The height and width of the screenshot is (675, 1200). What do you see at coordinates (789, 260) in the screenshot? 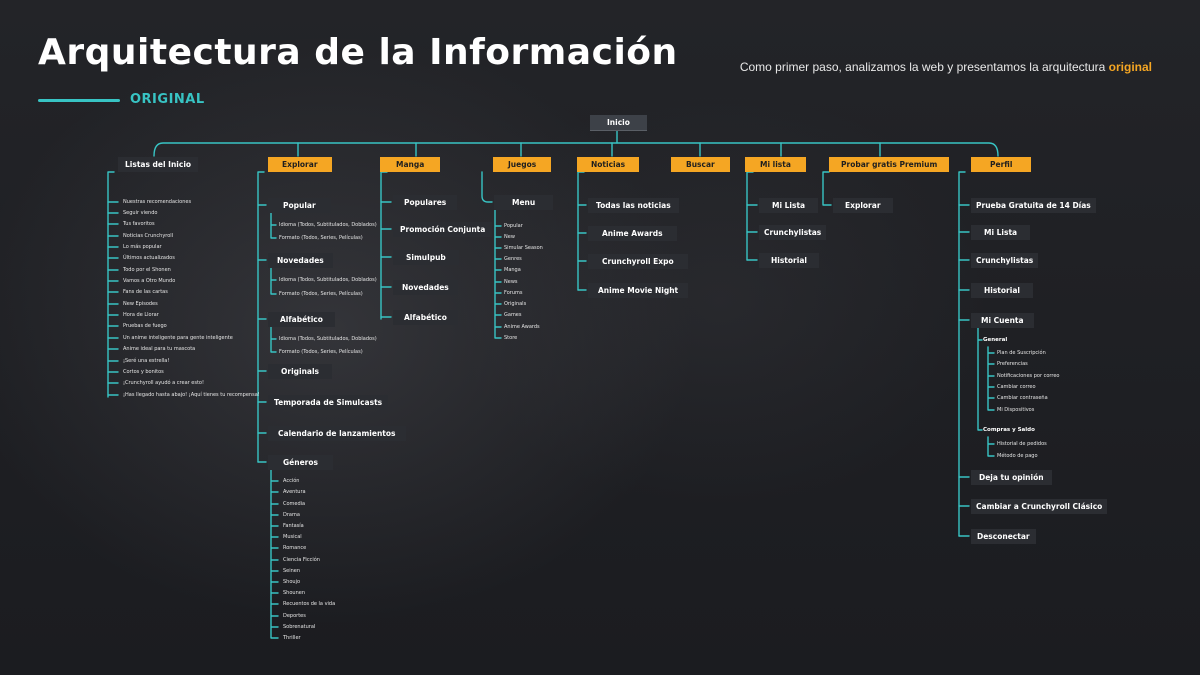
I see `node-milista-historial: Historial` at bounding box center [789, 260].